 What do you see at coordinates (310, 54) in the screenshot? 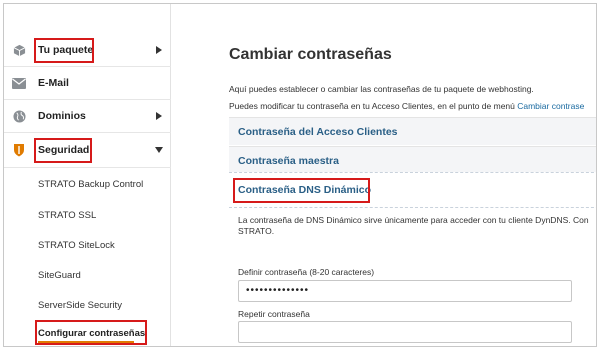
I see `page-title: Cambiar contraseñas` at bounding box center [310, 54].